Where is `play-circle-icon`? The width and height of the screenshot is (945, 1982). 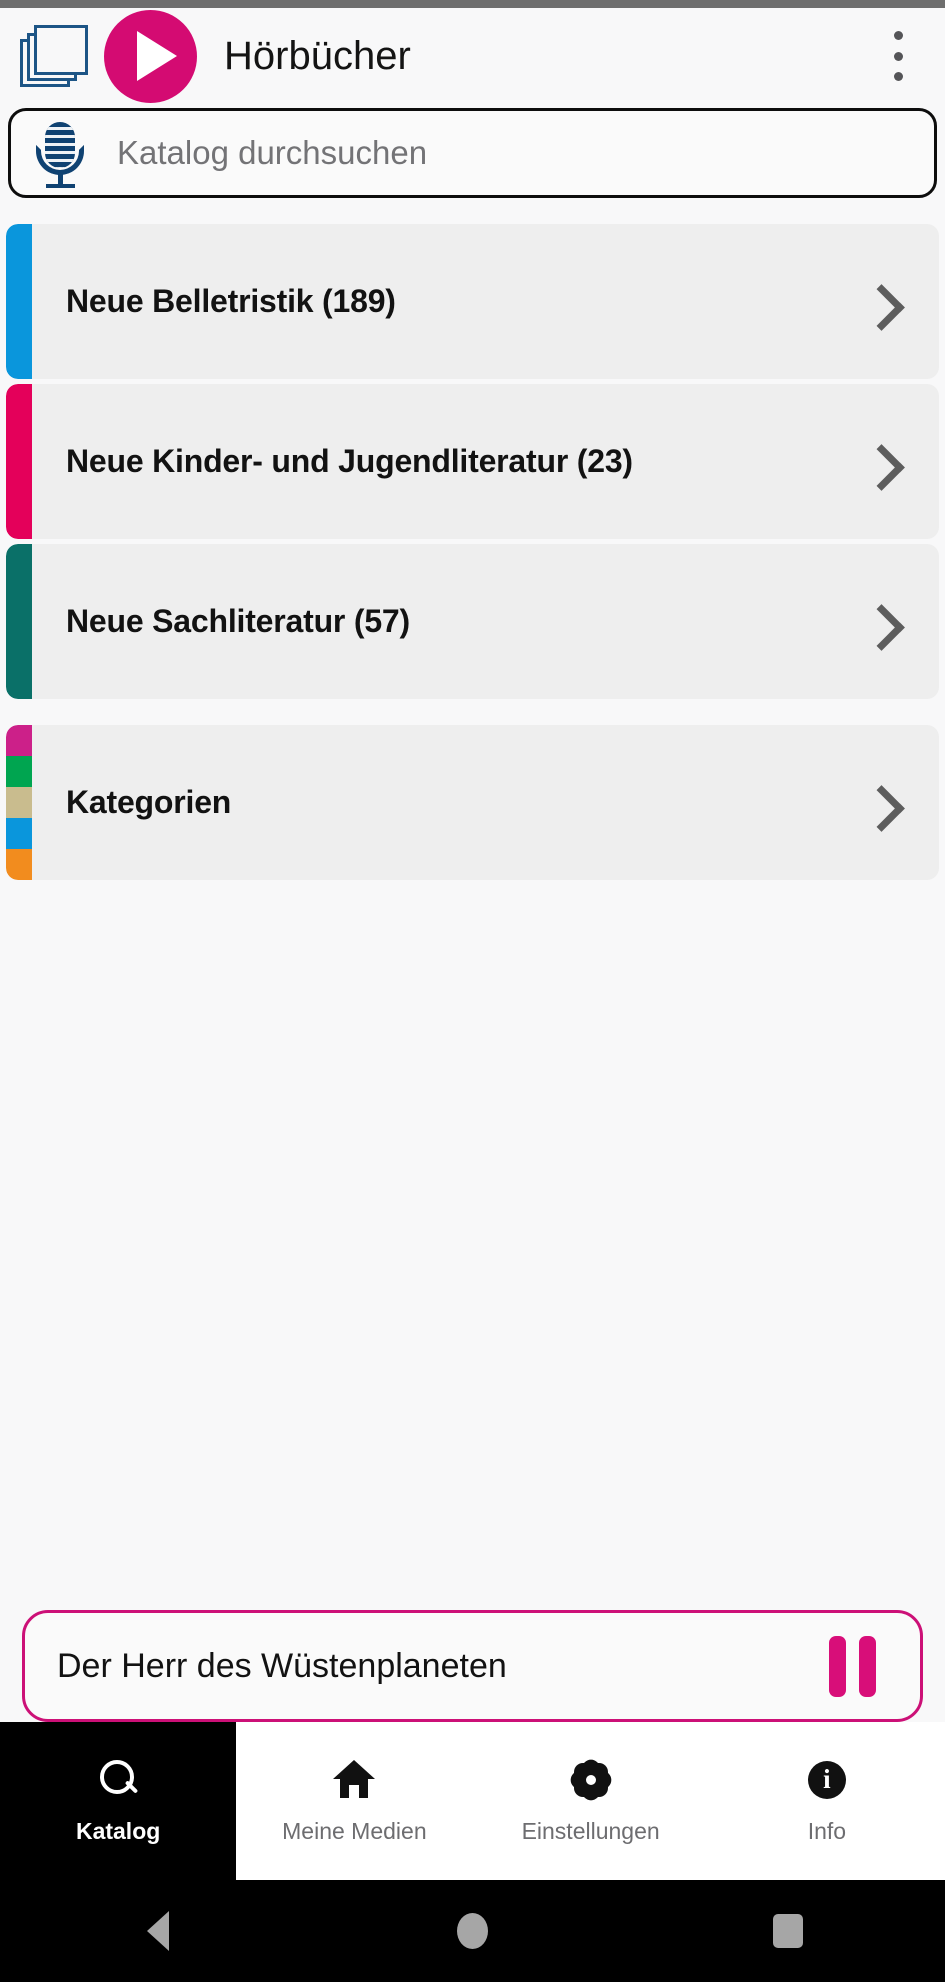
play-circle-icon is located at coordinates (150, 56).